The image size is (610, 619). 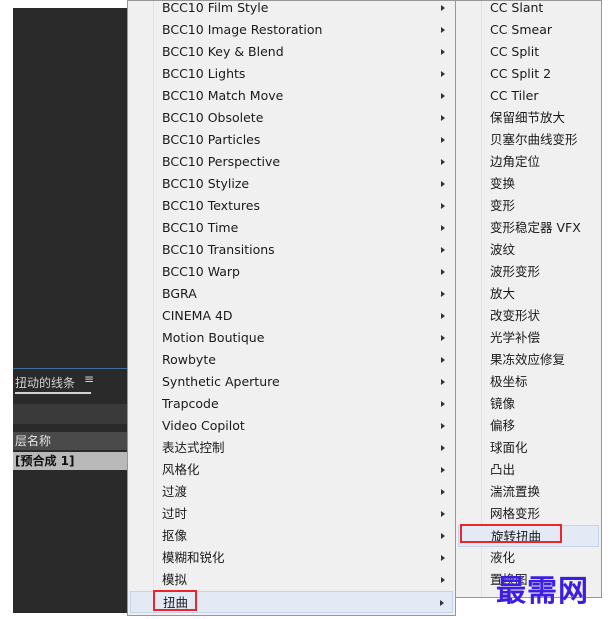 I want to click on composition-tab: 扭动的线条, so click(x=45, y=382).